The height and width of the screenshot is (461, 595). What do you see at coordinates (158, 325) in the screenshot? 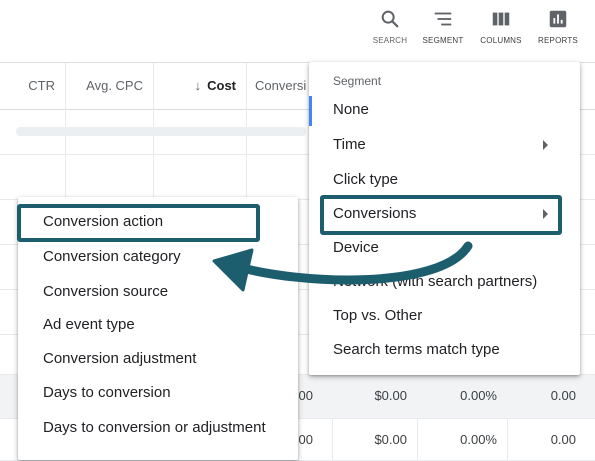
I see `submenu-option-ad-event-type: Ad event type` at bounding box center [158, 325].